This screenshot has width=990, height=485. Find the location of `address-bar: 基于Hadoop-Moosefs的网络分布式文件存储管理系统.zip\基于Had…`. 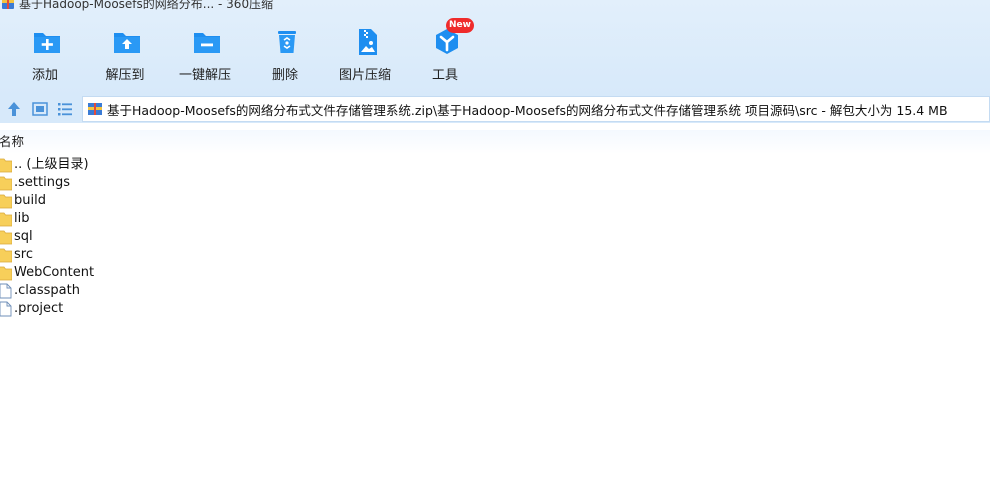

address-bar: 基于Hadoop-Moosefs的网络分布式文件存储管理系统.zip\基于Had… is located at coordinates (495, 109).